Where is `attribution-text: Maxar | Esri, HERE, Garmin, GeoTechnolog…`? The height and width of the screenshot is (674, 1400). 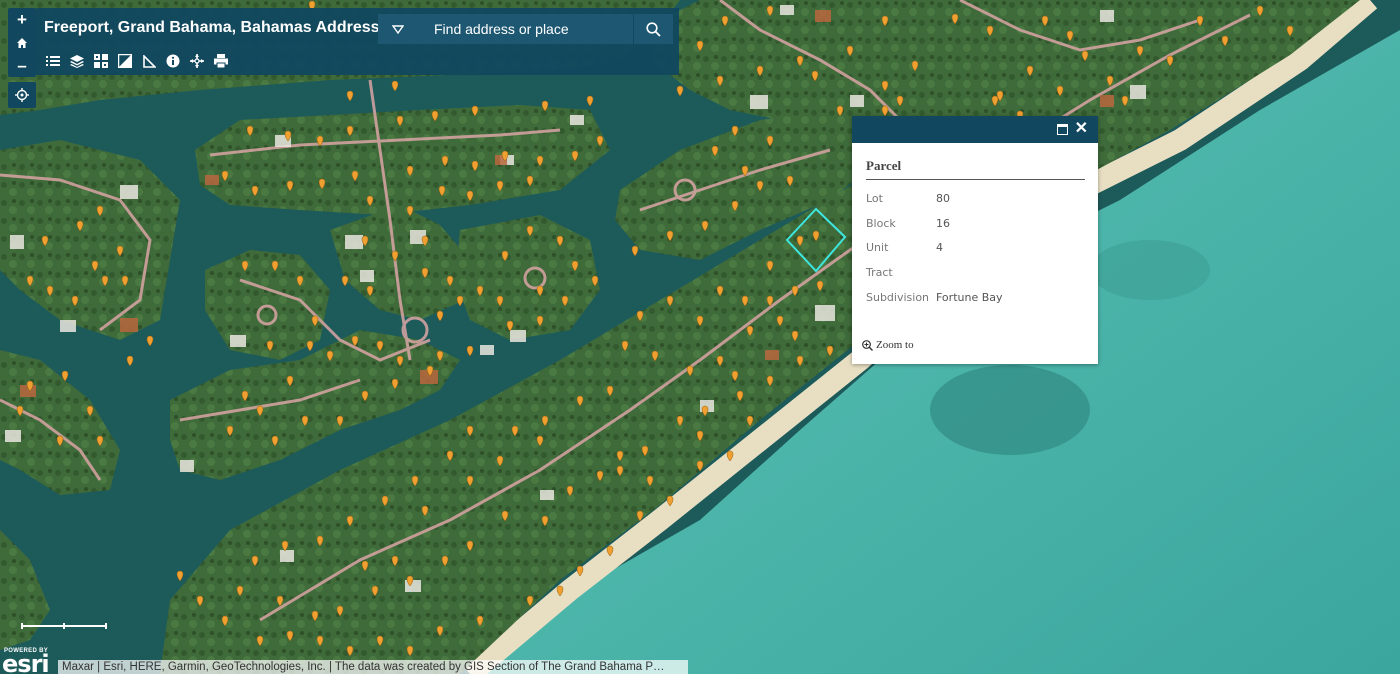
attribution-text: Maxar | Esri, HERE, Garmin, GeoTechnolog… is located at coordinates (373, 667).